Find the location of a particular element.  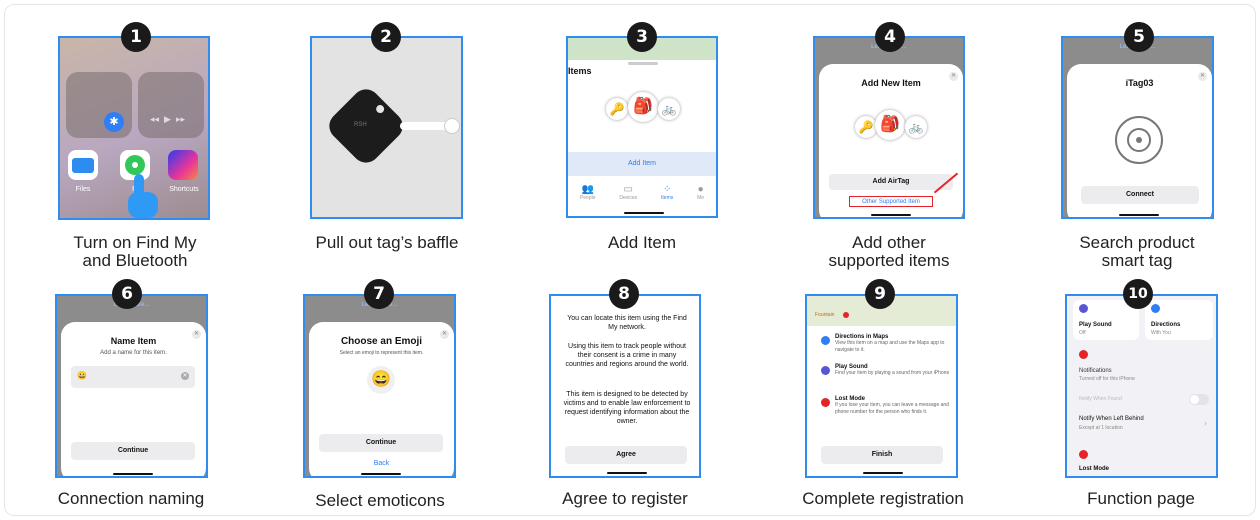

back-button: Back is located at coordinates (381, 463).